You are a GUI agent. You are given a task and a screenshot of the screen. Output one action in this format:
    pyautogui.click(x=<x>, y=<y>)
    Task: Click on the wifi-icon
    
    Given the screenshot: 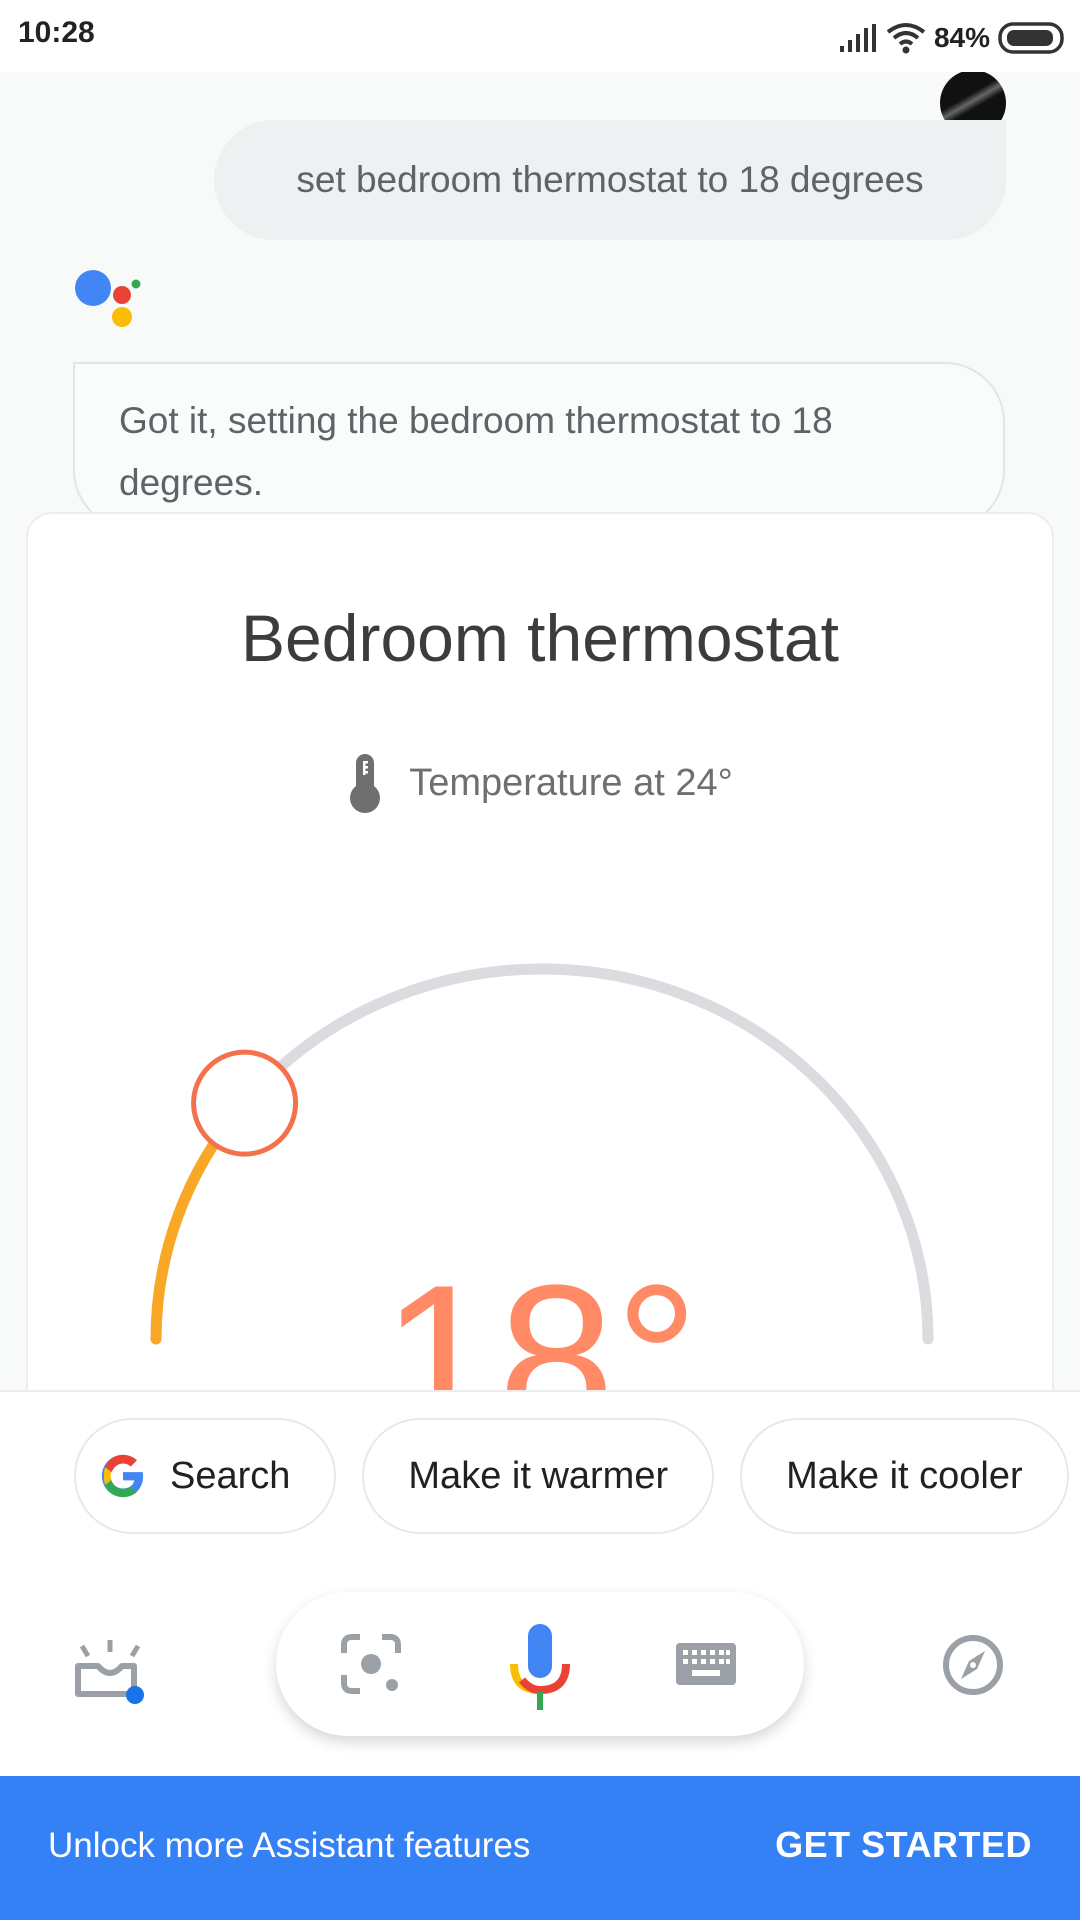 What is the action you would take?
    pyautogui.click(x=906, y=38)
    